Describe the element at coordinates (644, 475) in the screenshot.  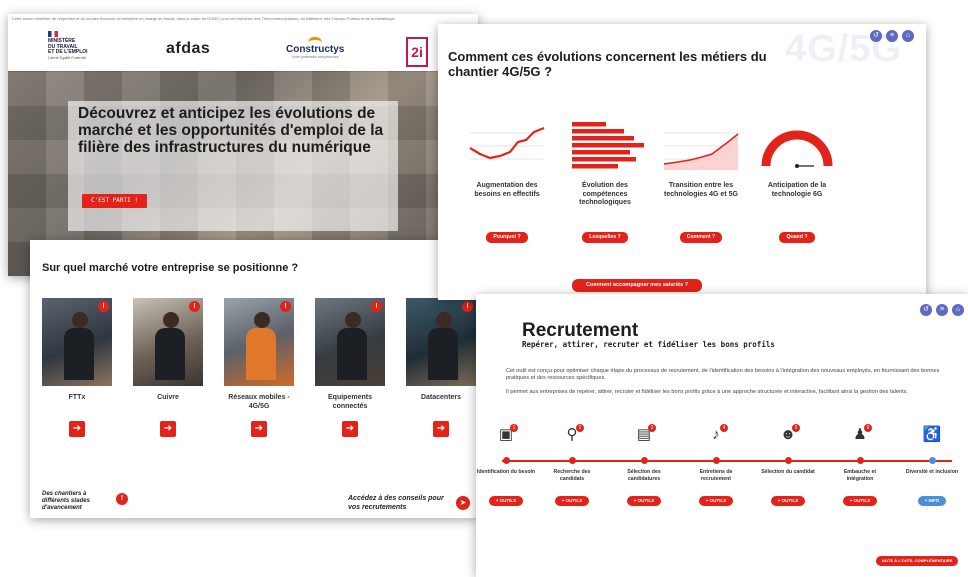
I see `step-label: Sélection des candidatures` at that location.